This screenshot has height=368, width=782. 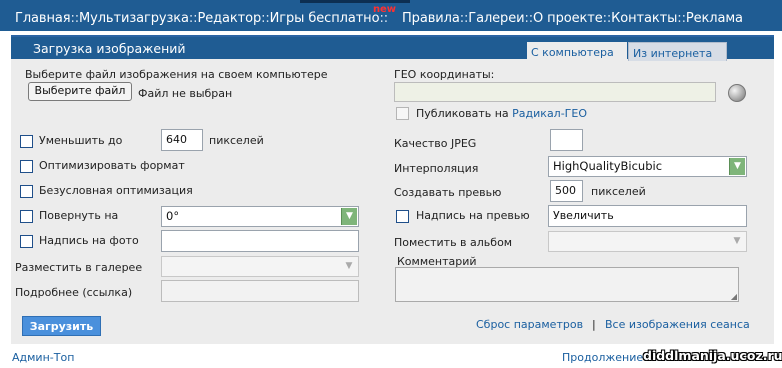 What do you see at coordinates (43, 357) in the screenshot?
I see `admin-top-link: Админ-Топ` at bounding box center [43, 357].